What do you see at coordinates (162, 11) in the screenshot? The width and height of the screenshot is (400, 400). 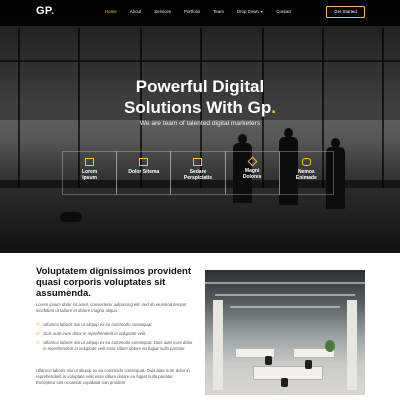 I see `nav-services: Services` at bounding box center [162, 11].